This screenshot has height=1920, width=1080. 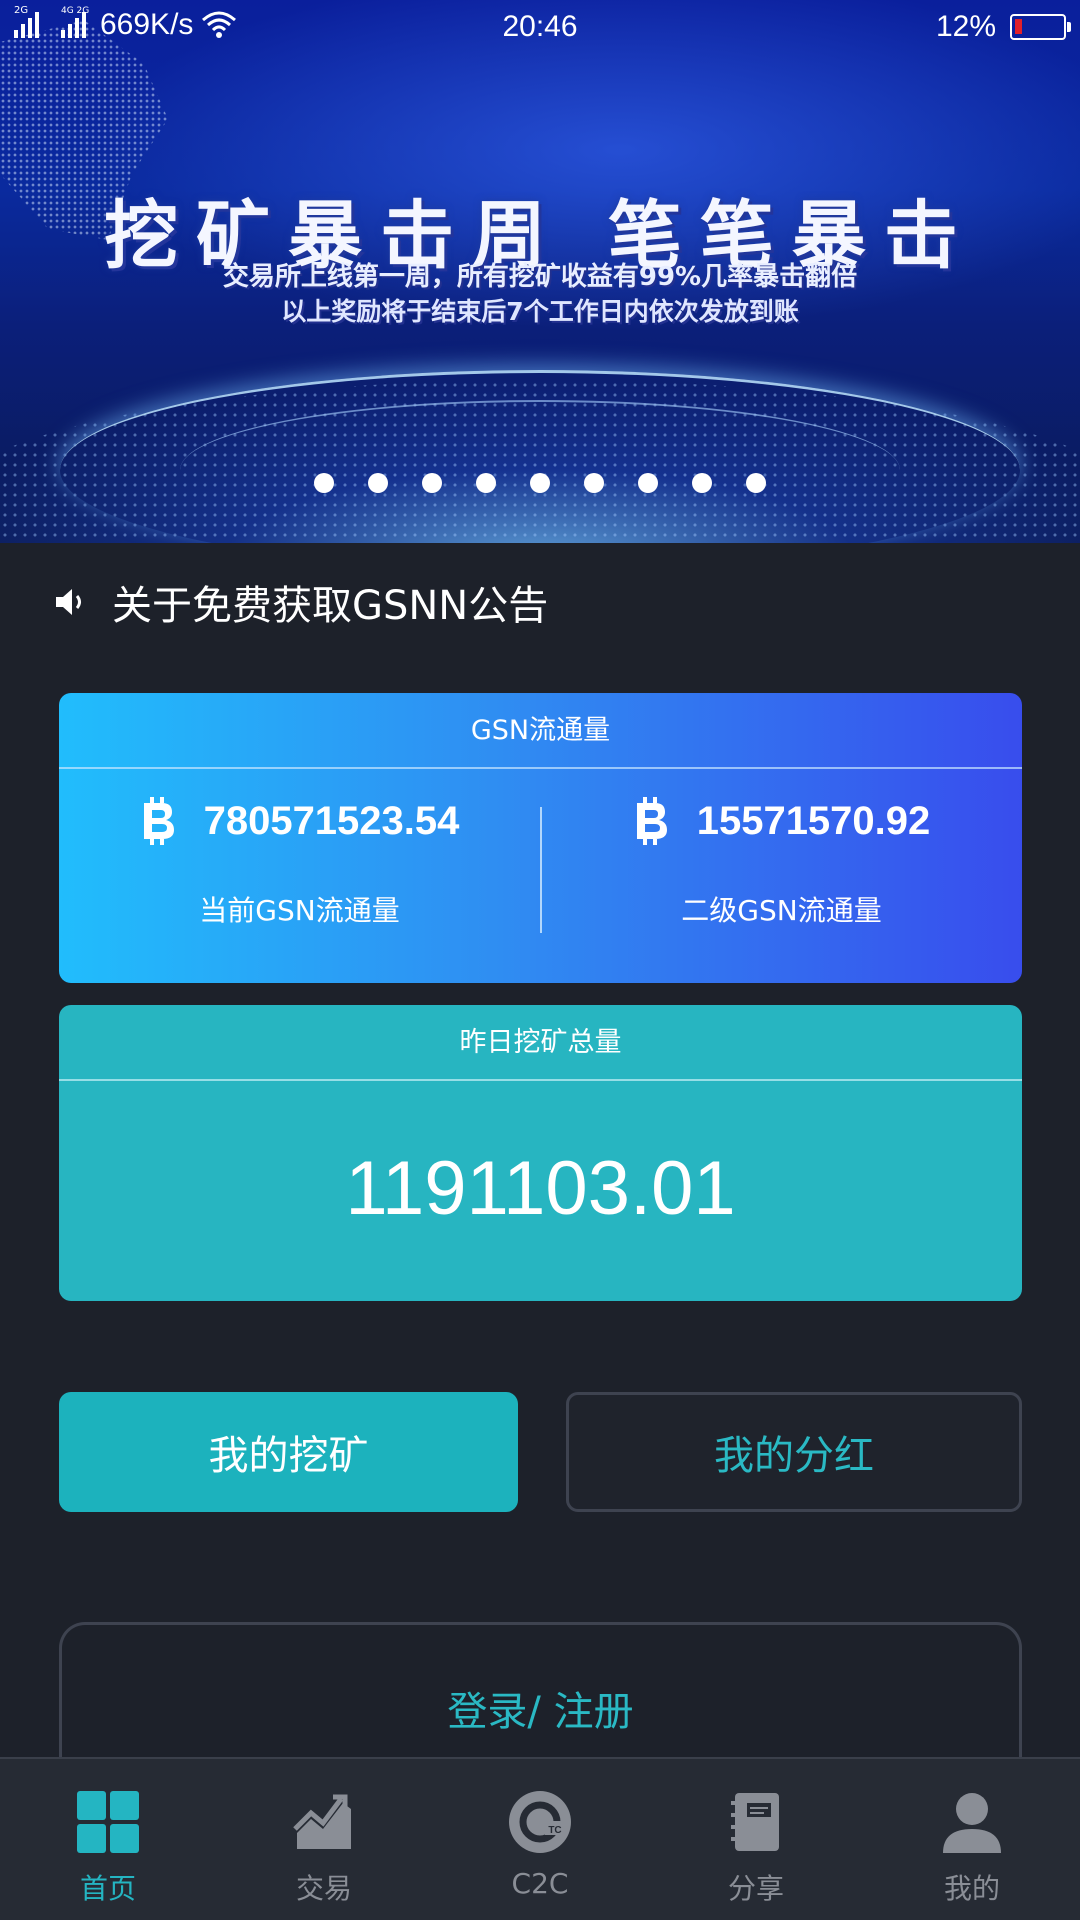 What do you see at coordinates (965, 26) in the screenshot?
I see `battery-percent: 12%` at bounding box center [965, 26].